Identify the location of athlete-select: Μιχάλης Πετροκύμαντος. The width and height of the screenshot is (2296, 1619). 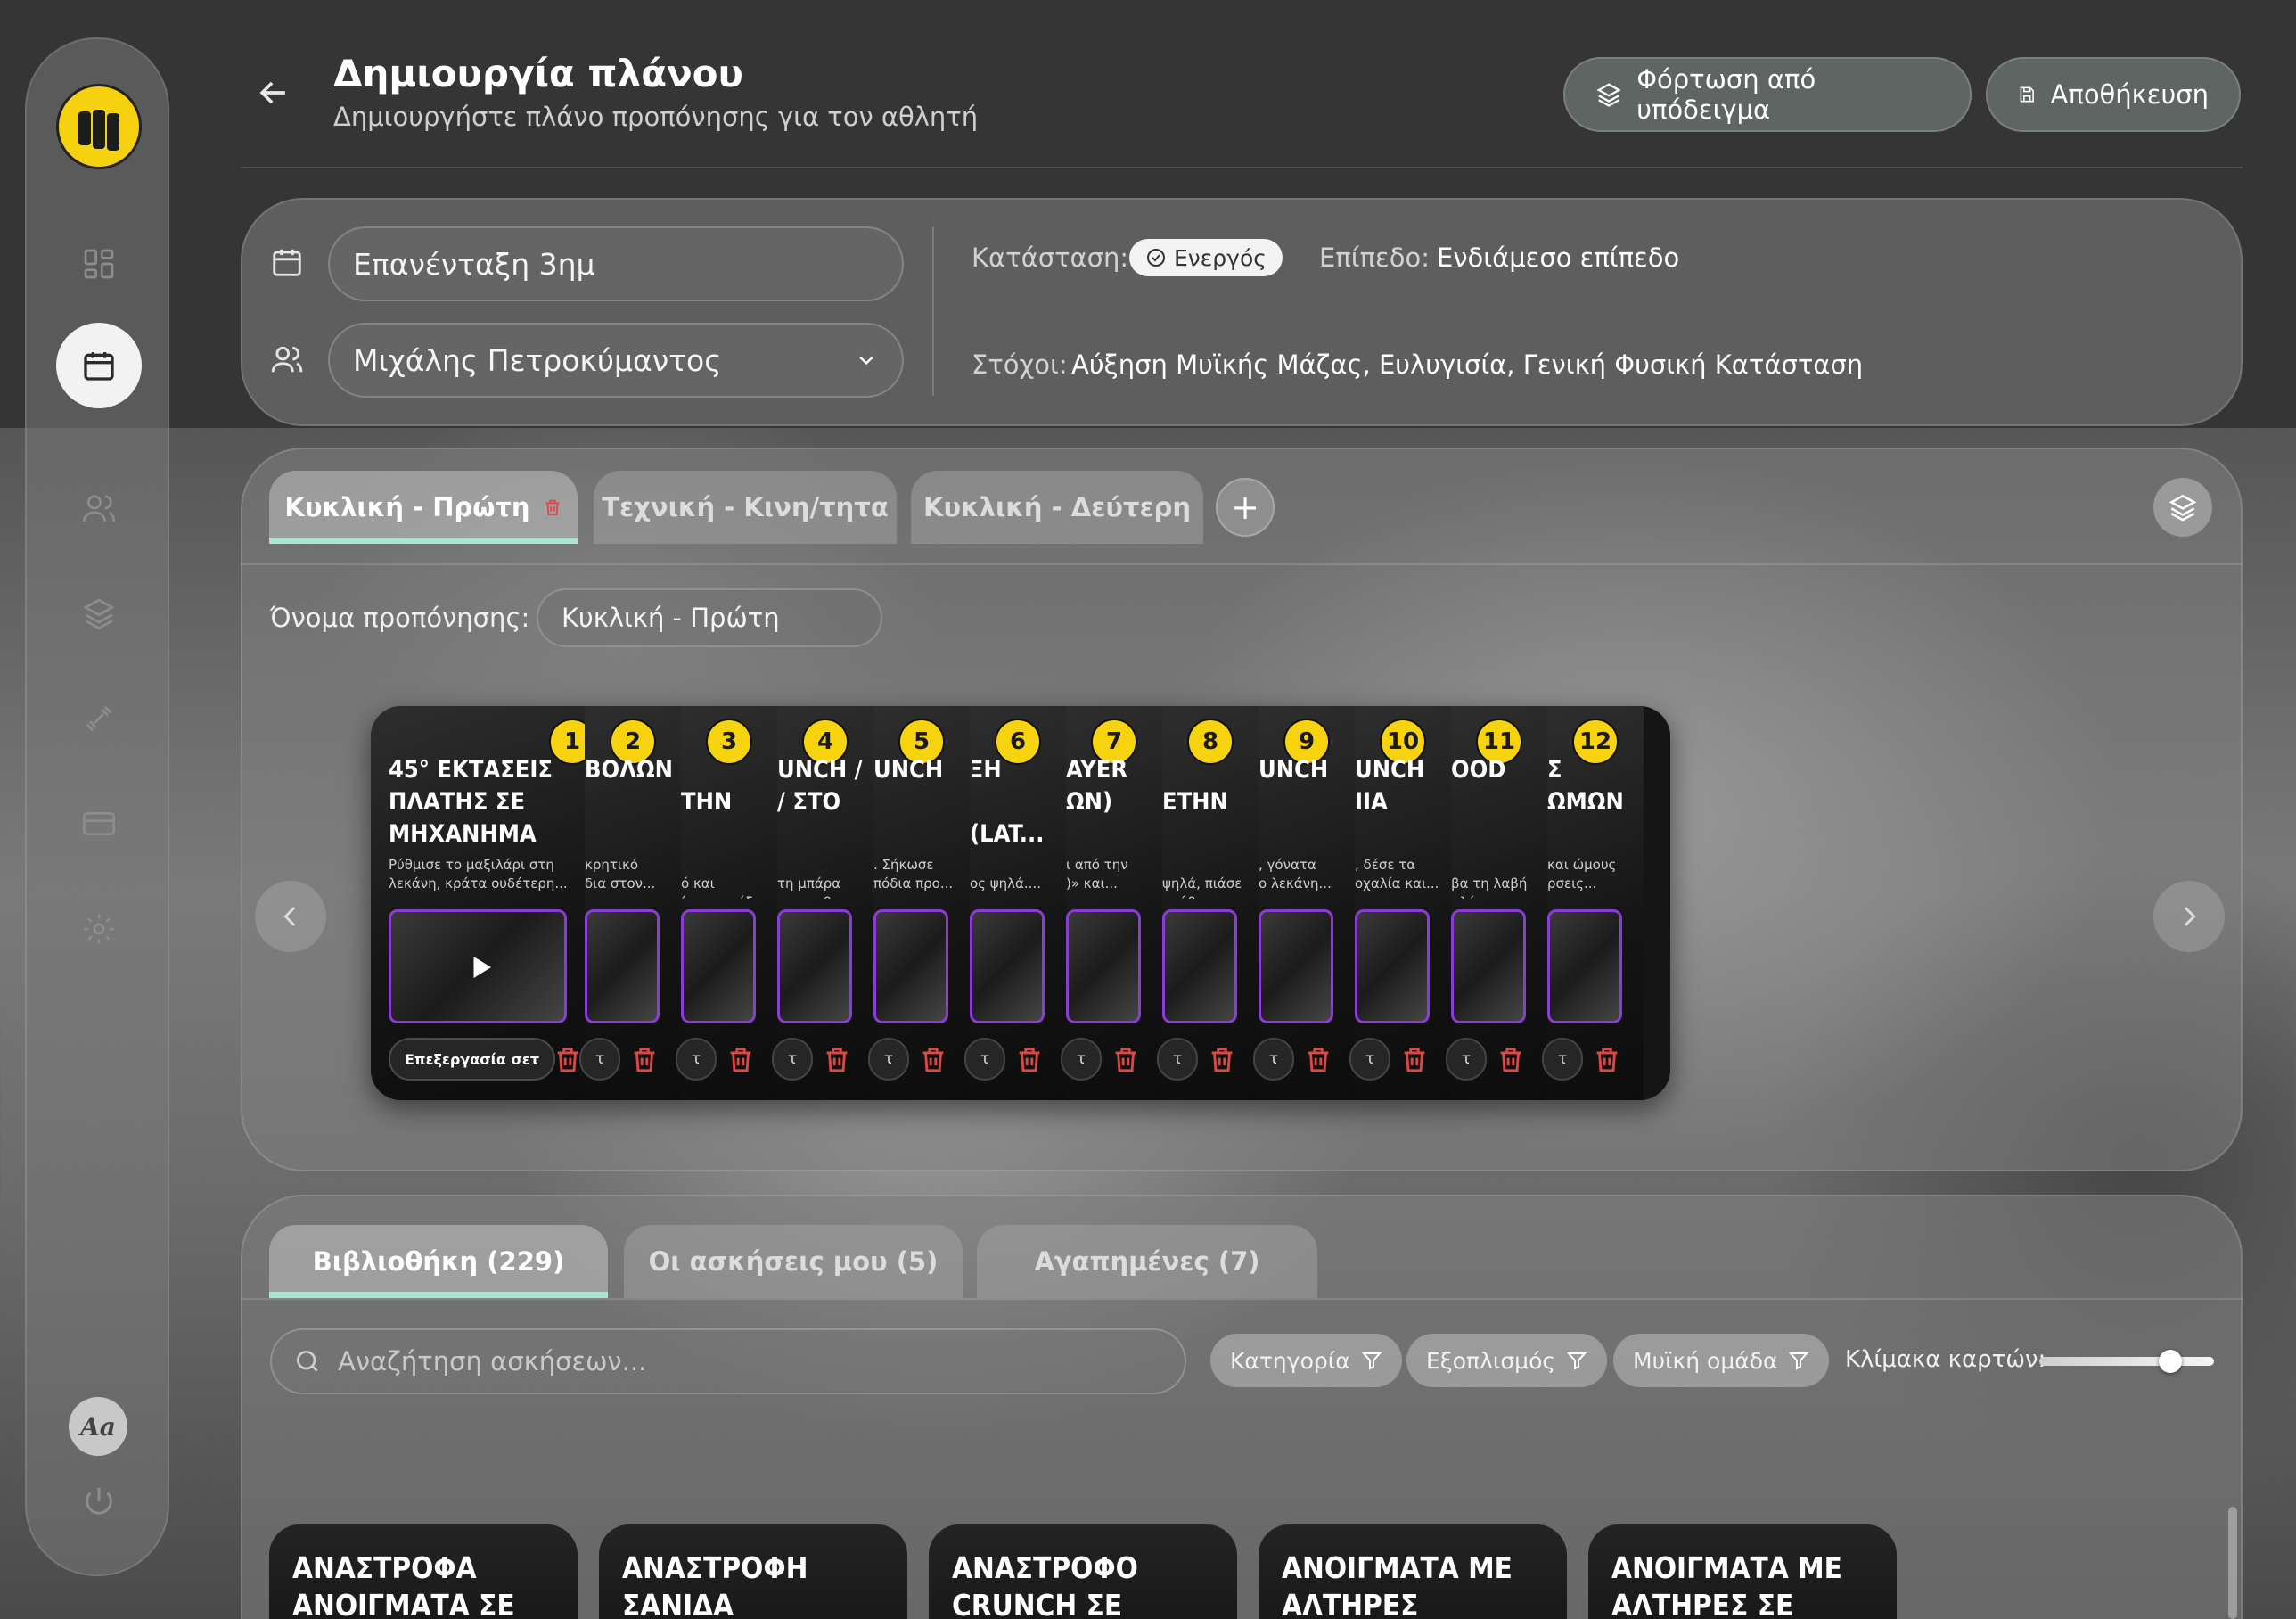
(616, 360).